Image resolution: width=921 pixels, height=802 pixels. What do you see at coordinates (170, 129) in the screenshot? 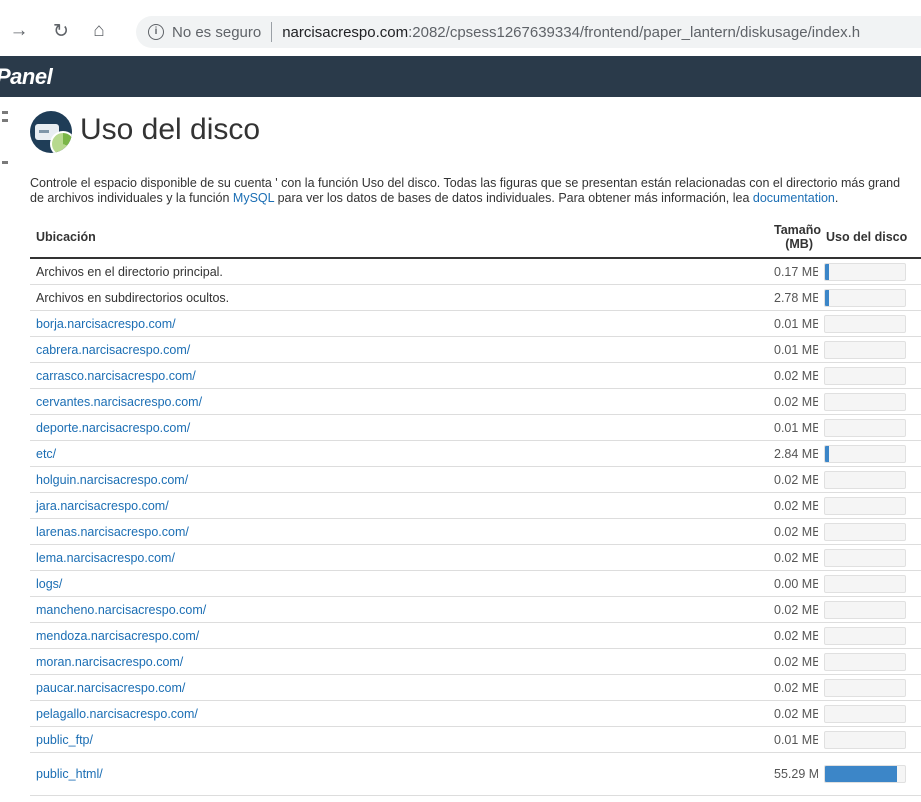
I see `page-title: Uso del disco` at bounding box center [170, 129].